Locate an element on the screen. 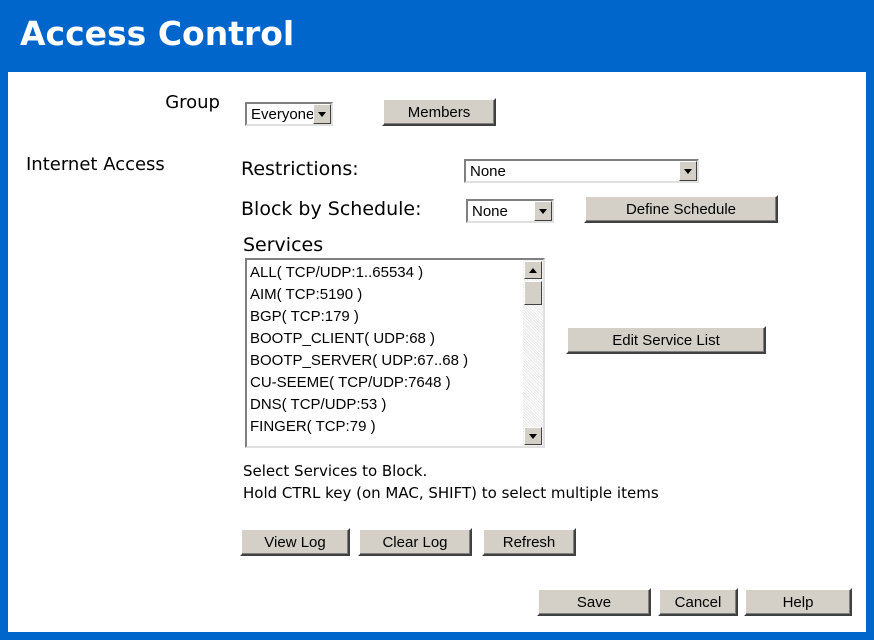  clear-log-button: Clear Log is located at coordinates (415, 542).